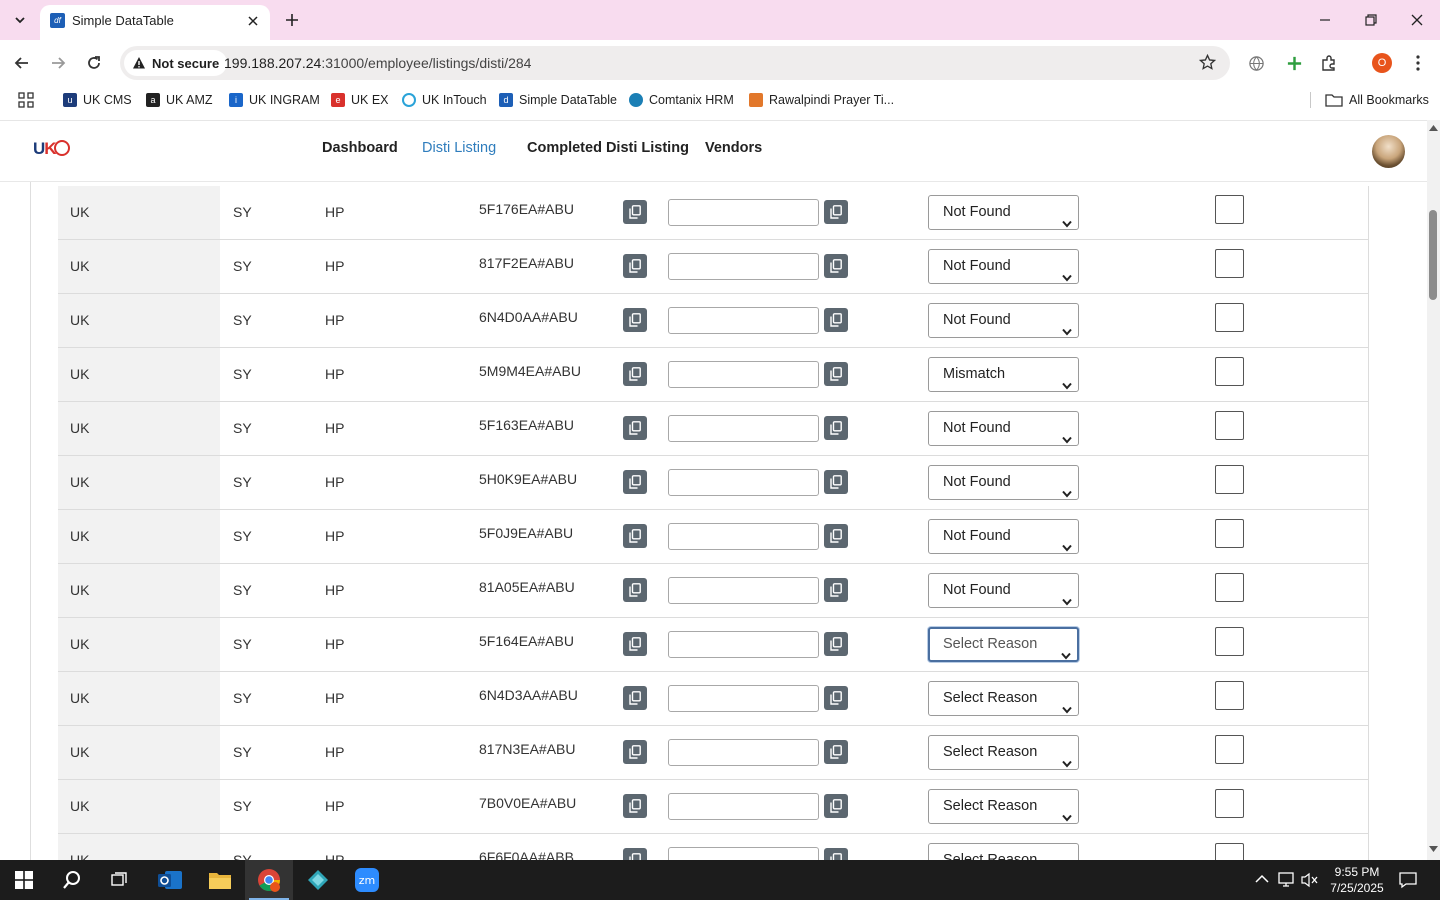  Describe the element at coordinates (1433, 255) in the screenshot. I see `scrollbar-thumb` at that location.